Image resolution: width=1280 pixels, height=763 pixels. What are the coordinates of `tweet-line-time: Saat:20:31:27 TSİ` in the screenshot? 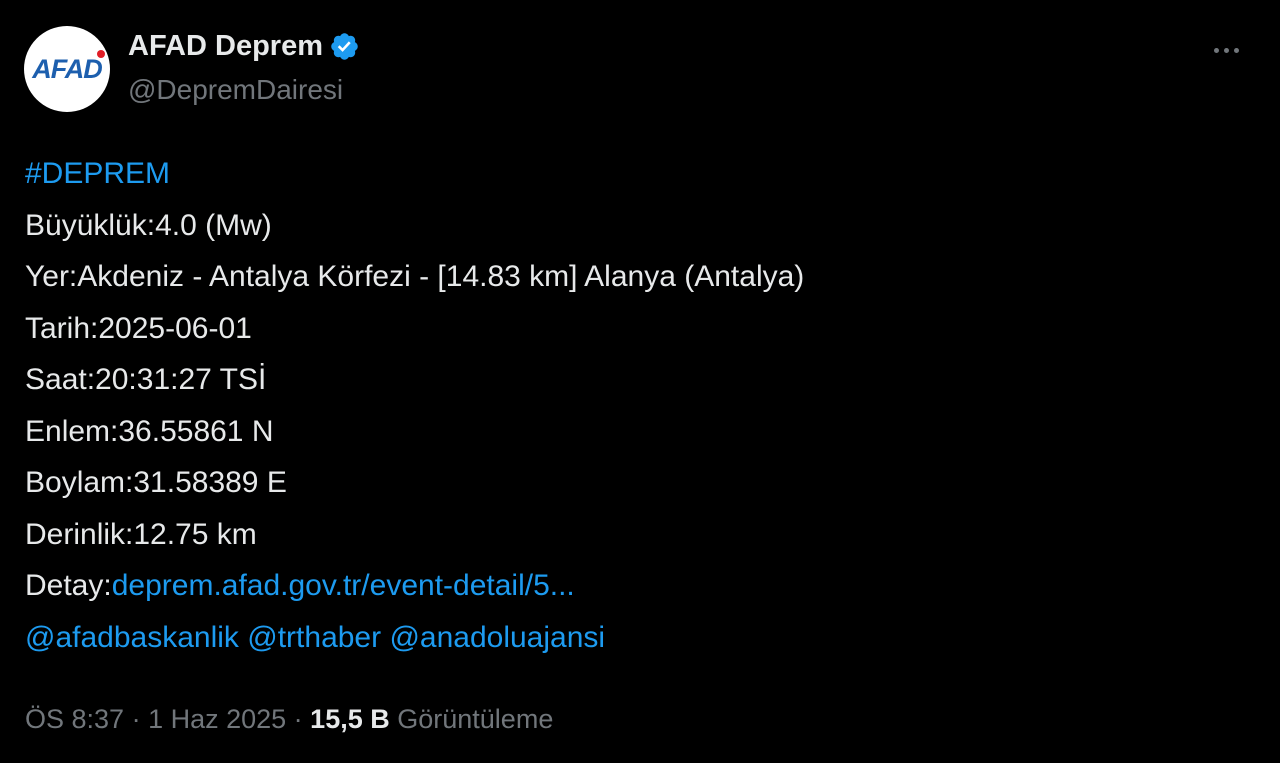 It's located at (146, 379).